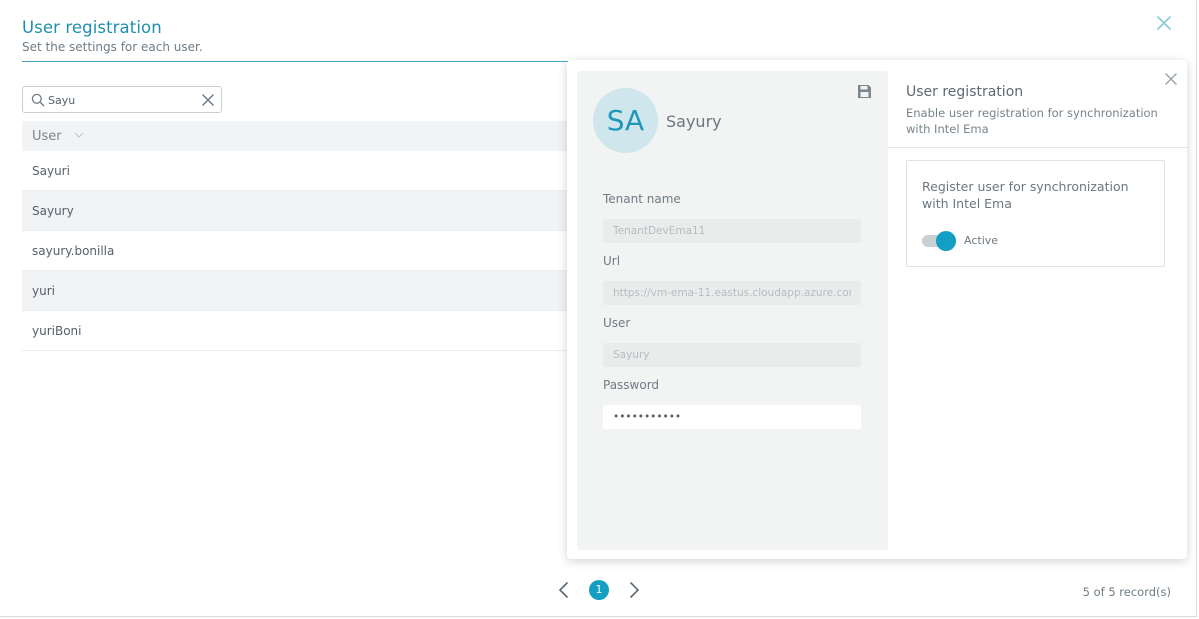  What do you see at coordinates (625, 120) in the screenshot?
I see `avatar: SA` at bounding box center [625, 120].